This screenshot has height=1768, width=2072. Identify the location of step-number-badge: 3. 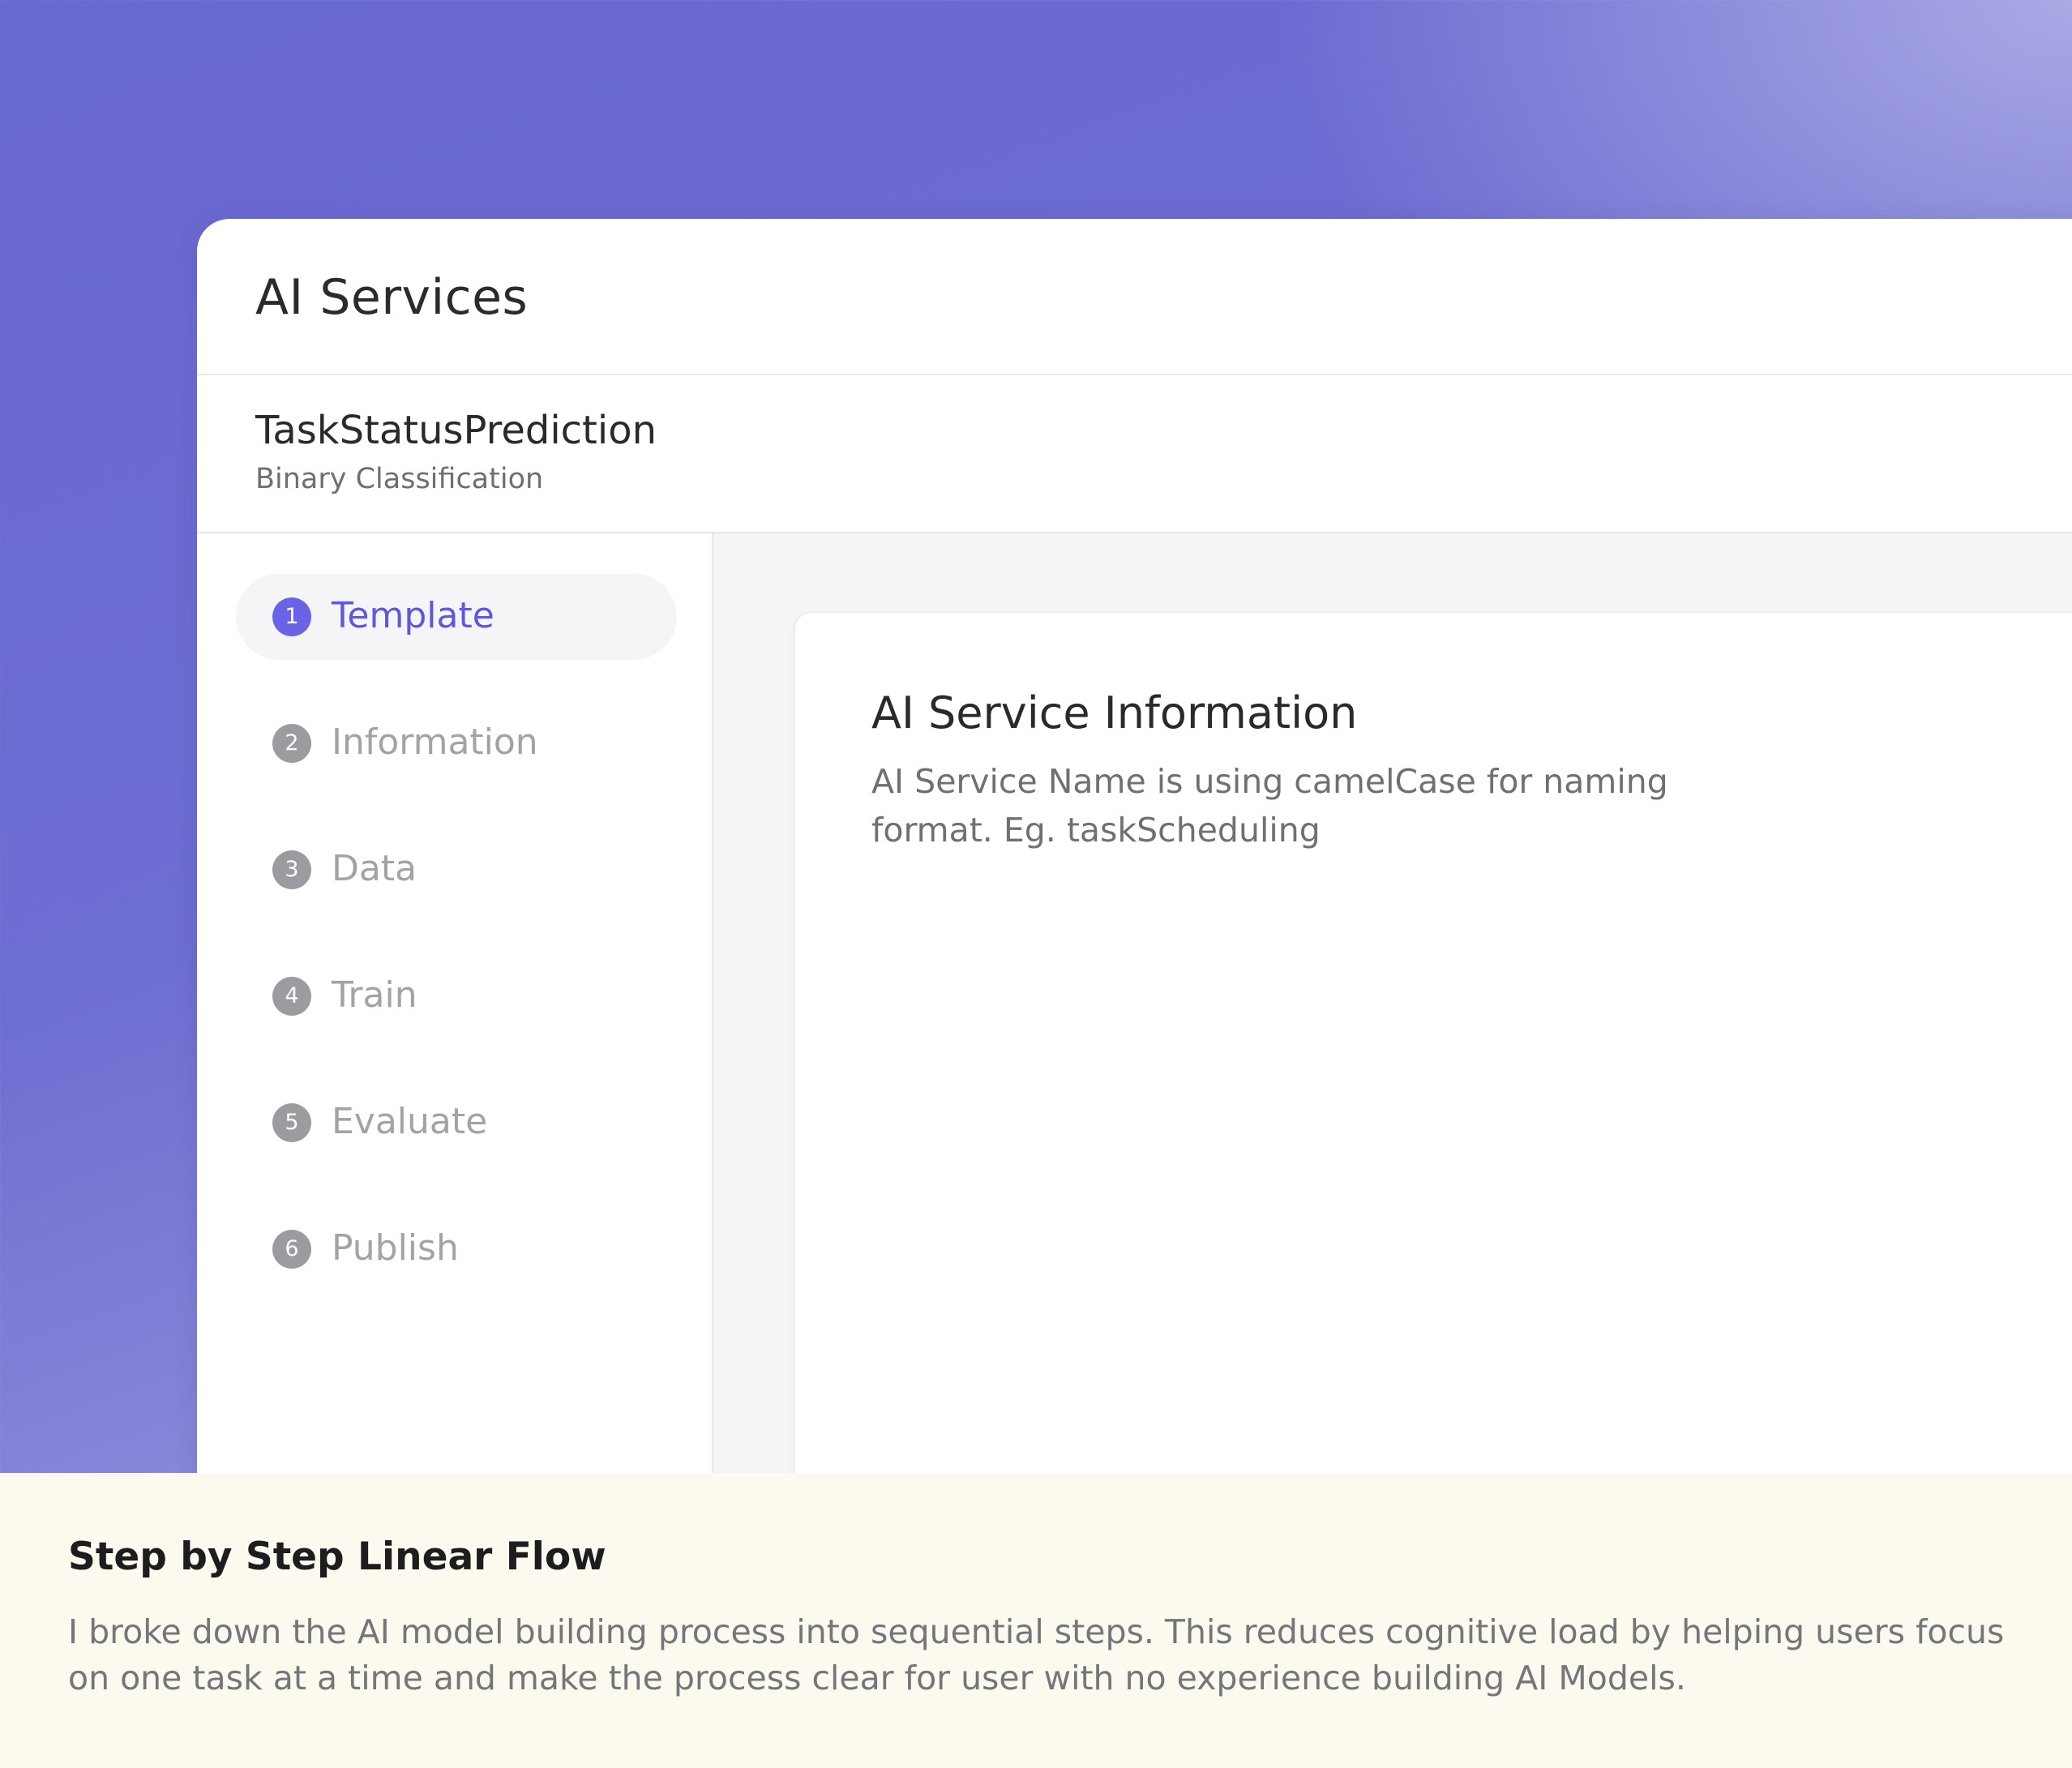
(292, 869).